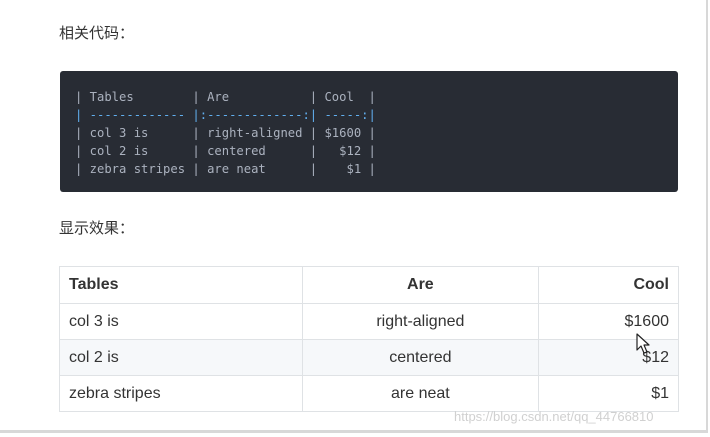 This screenshot has height=437, width=710. Describe the element at coordinates (608, 357) in the screenshot. I see `table-cell: $12` at that location.